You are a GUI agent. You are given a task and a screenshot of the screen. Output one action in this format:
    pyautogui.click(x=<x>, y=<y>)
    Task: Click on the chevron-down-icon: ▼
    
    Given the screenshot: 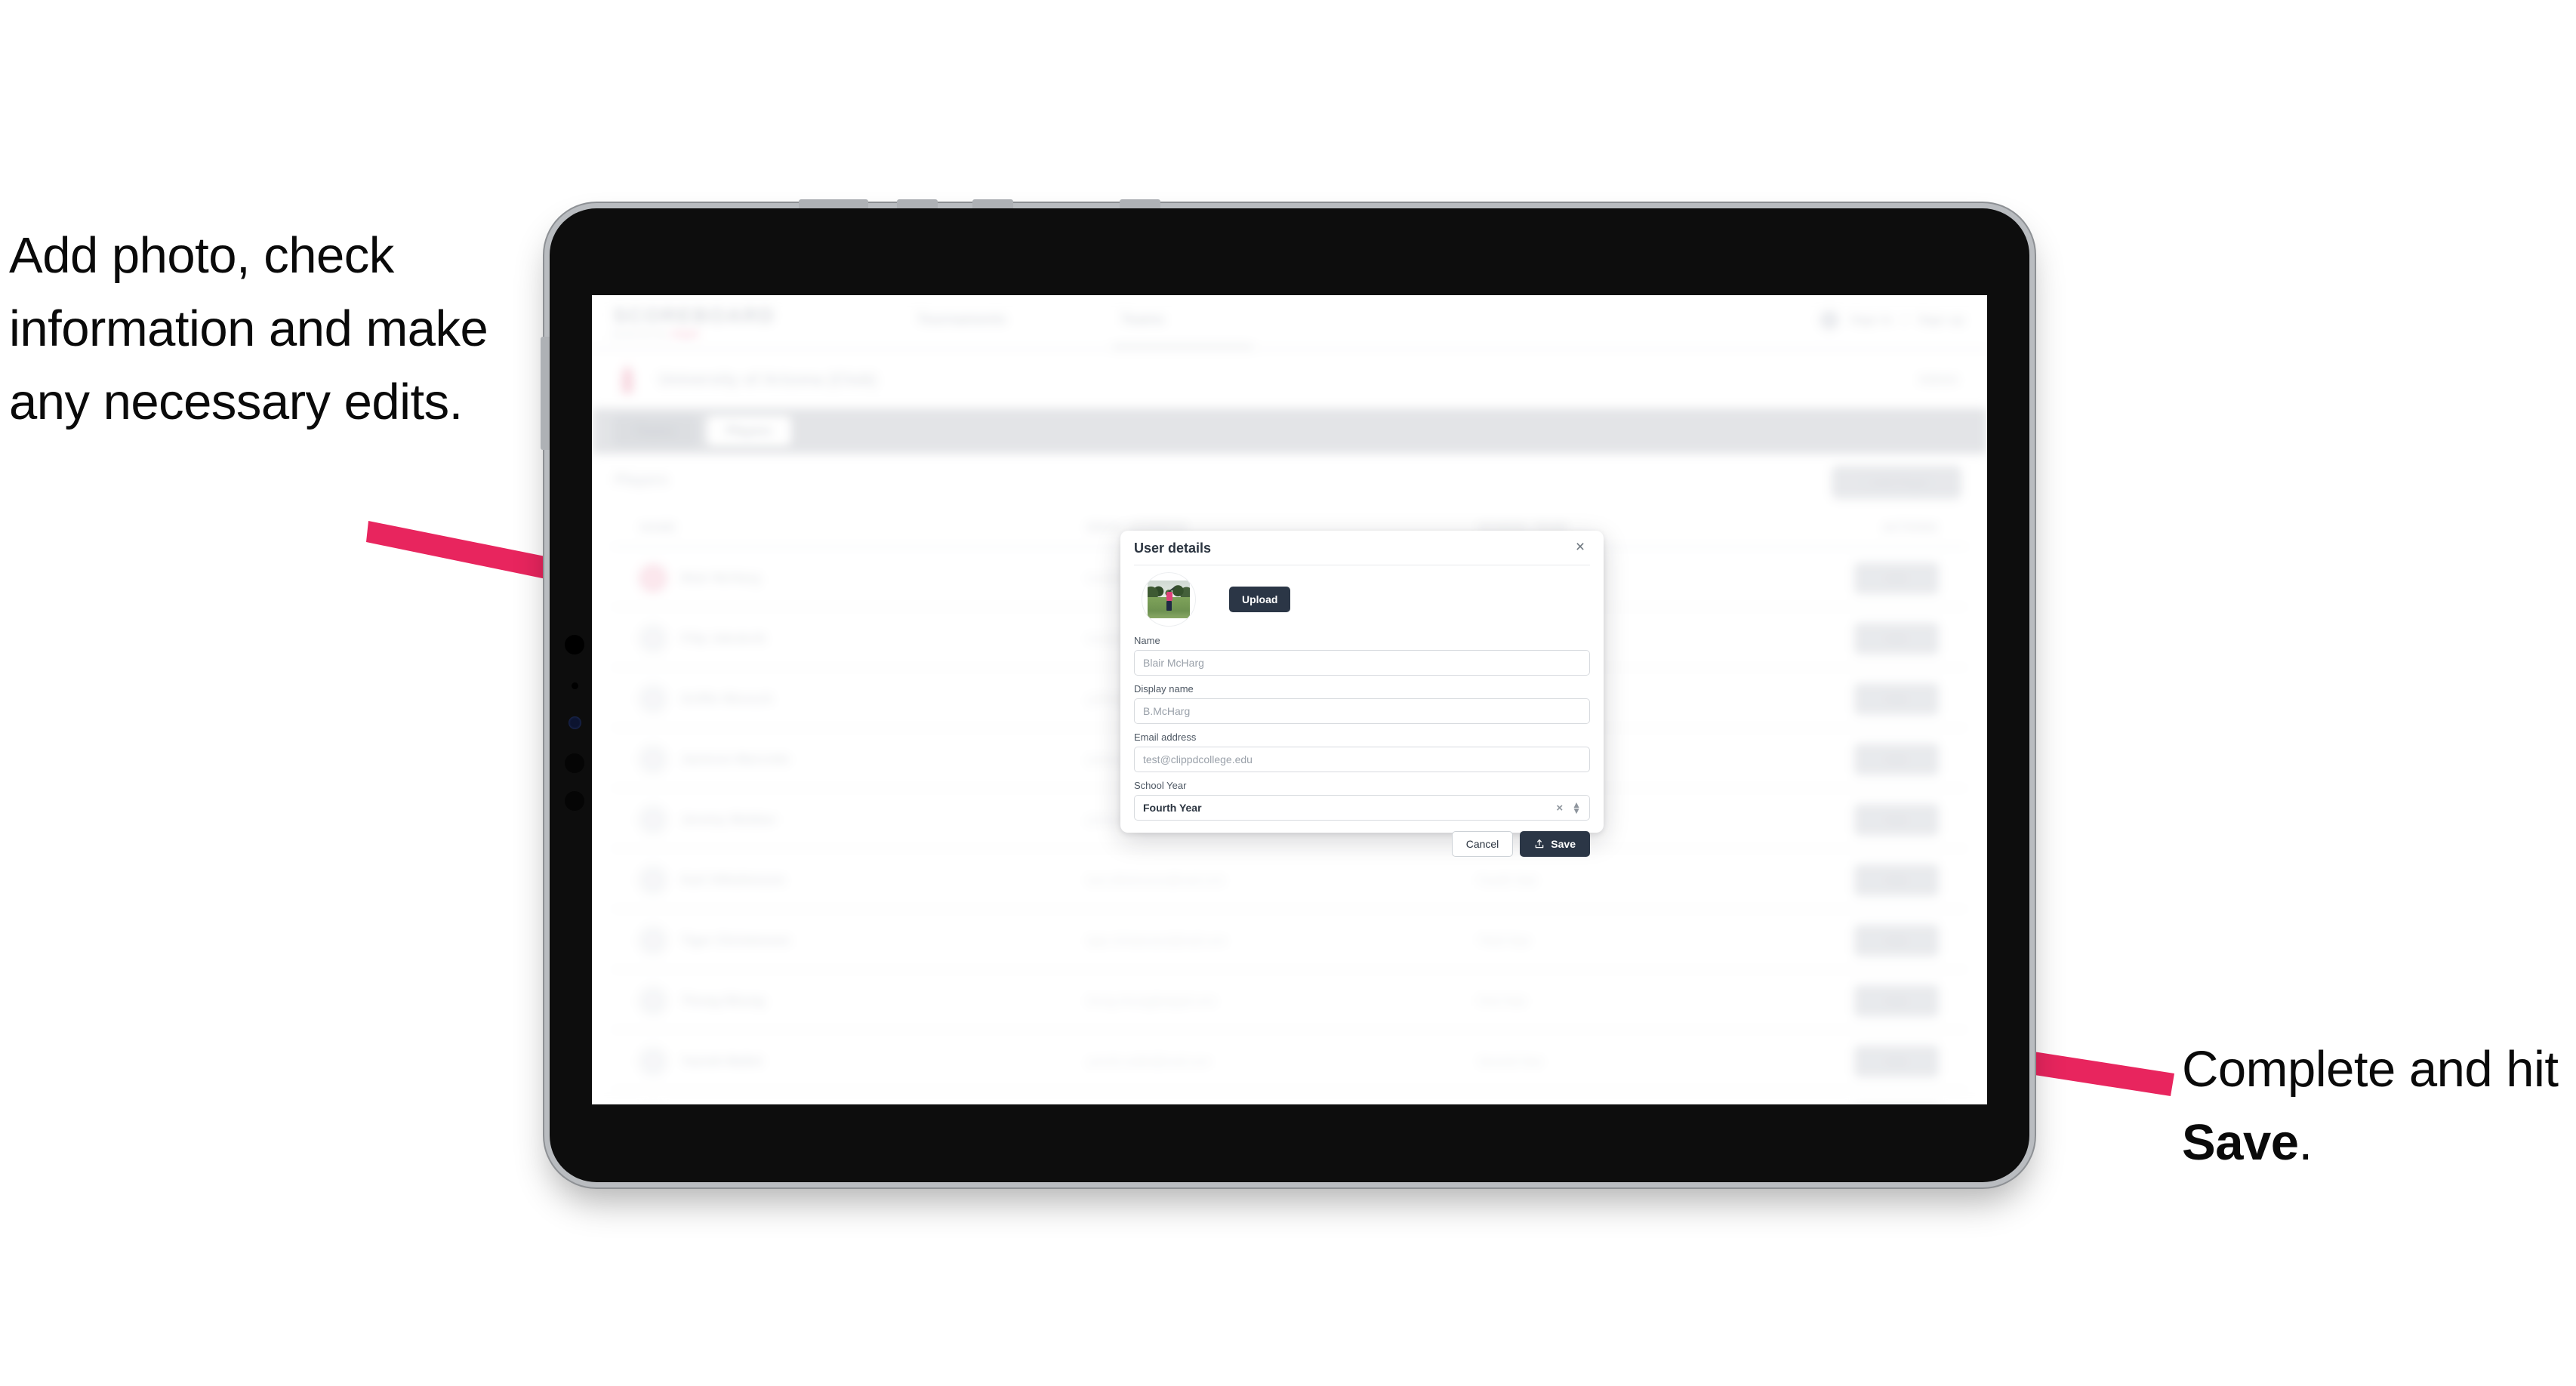 What is the action you would take?
    pyautogui.click(x=1577, y=810)
    